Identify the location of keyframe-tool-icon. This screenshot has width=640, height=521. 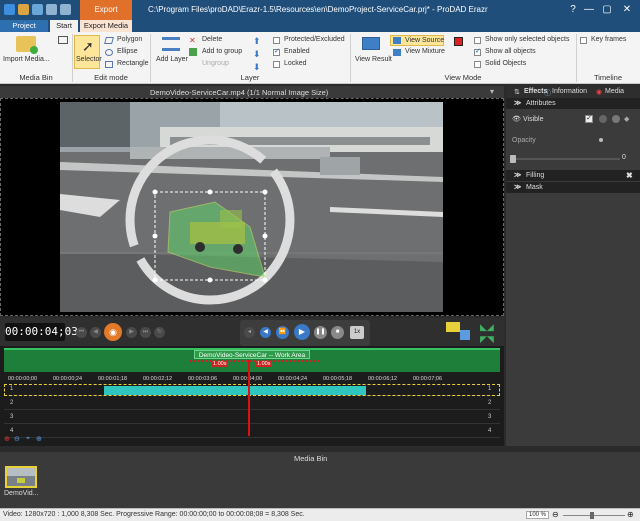
(453, 327).